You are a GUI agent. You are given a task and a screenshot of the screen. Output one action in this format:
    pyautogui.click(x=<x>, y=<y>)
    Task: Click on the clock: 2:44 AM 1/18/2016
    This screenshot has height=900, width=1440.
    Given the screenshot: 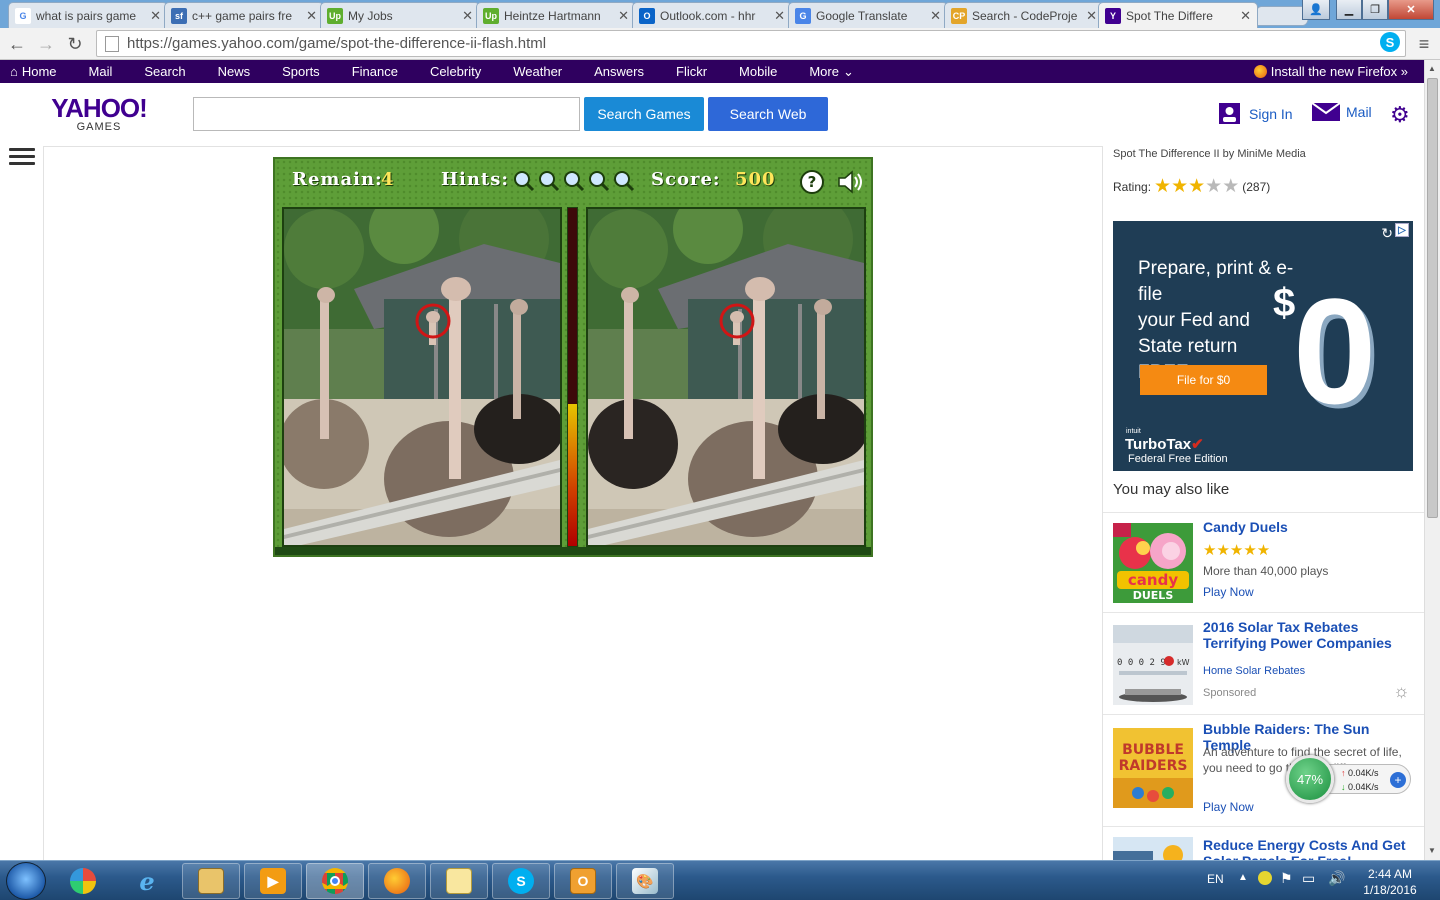 What is the action you would take?
    pyautogui.click(x=1390, y=882)
    